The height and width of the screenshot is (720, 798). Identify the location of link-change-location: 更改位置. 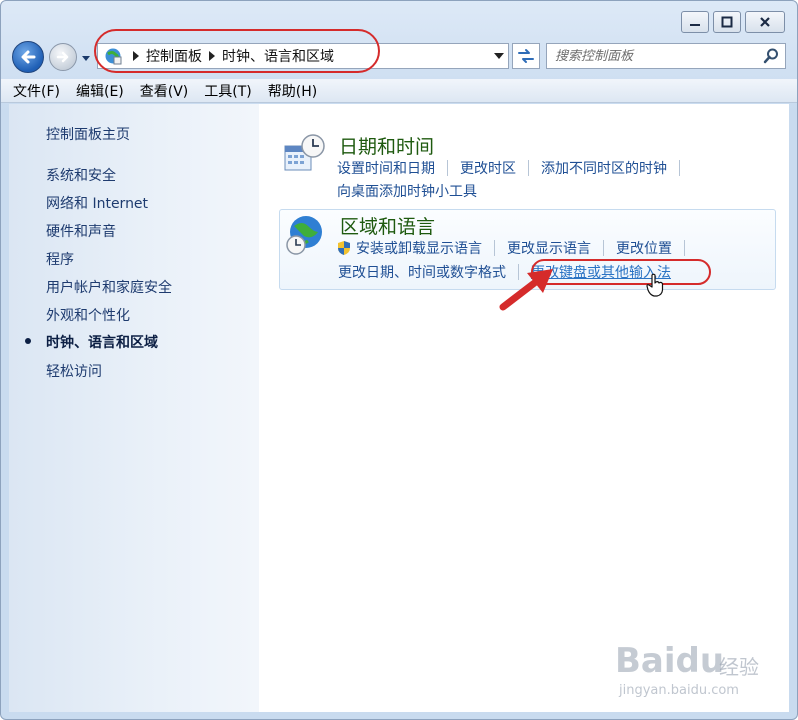
(644, 248).